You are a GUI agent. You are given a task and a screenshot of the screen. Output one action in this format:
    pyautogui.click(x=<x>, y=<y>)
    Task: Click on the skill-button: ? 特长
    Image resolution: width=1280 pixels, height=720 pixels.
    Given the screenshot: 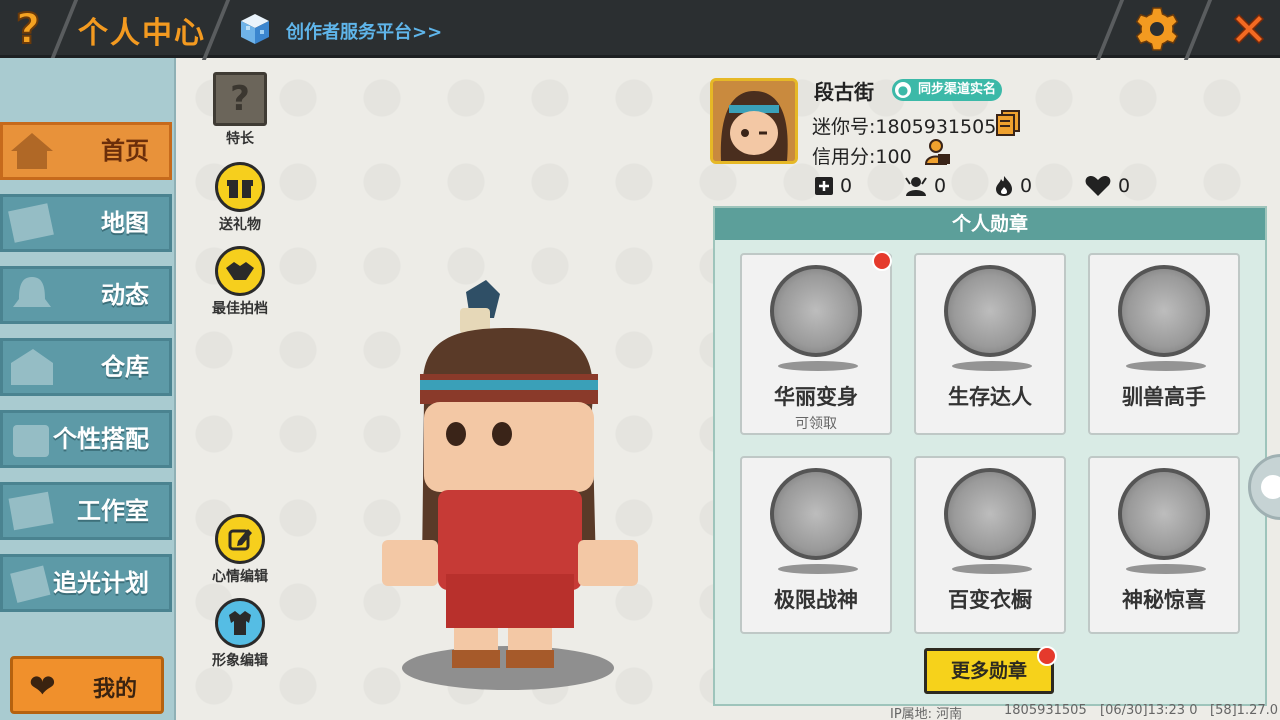 What is the action you would take?
    pyautogui.click(x=240, y=110)
    